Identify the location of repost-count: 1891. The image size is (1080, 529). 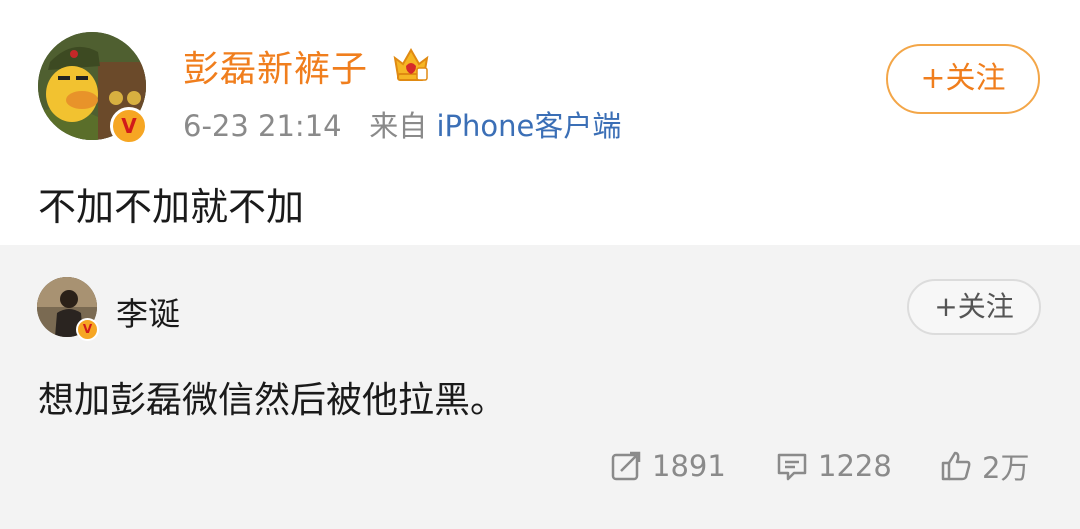
(689, 466).